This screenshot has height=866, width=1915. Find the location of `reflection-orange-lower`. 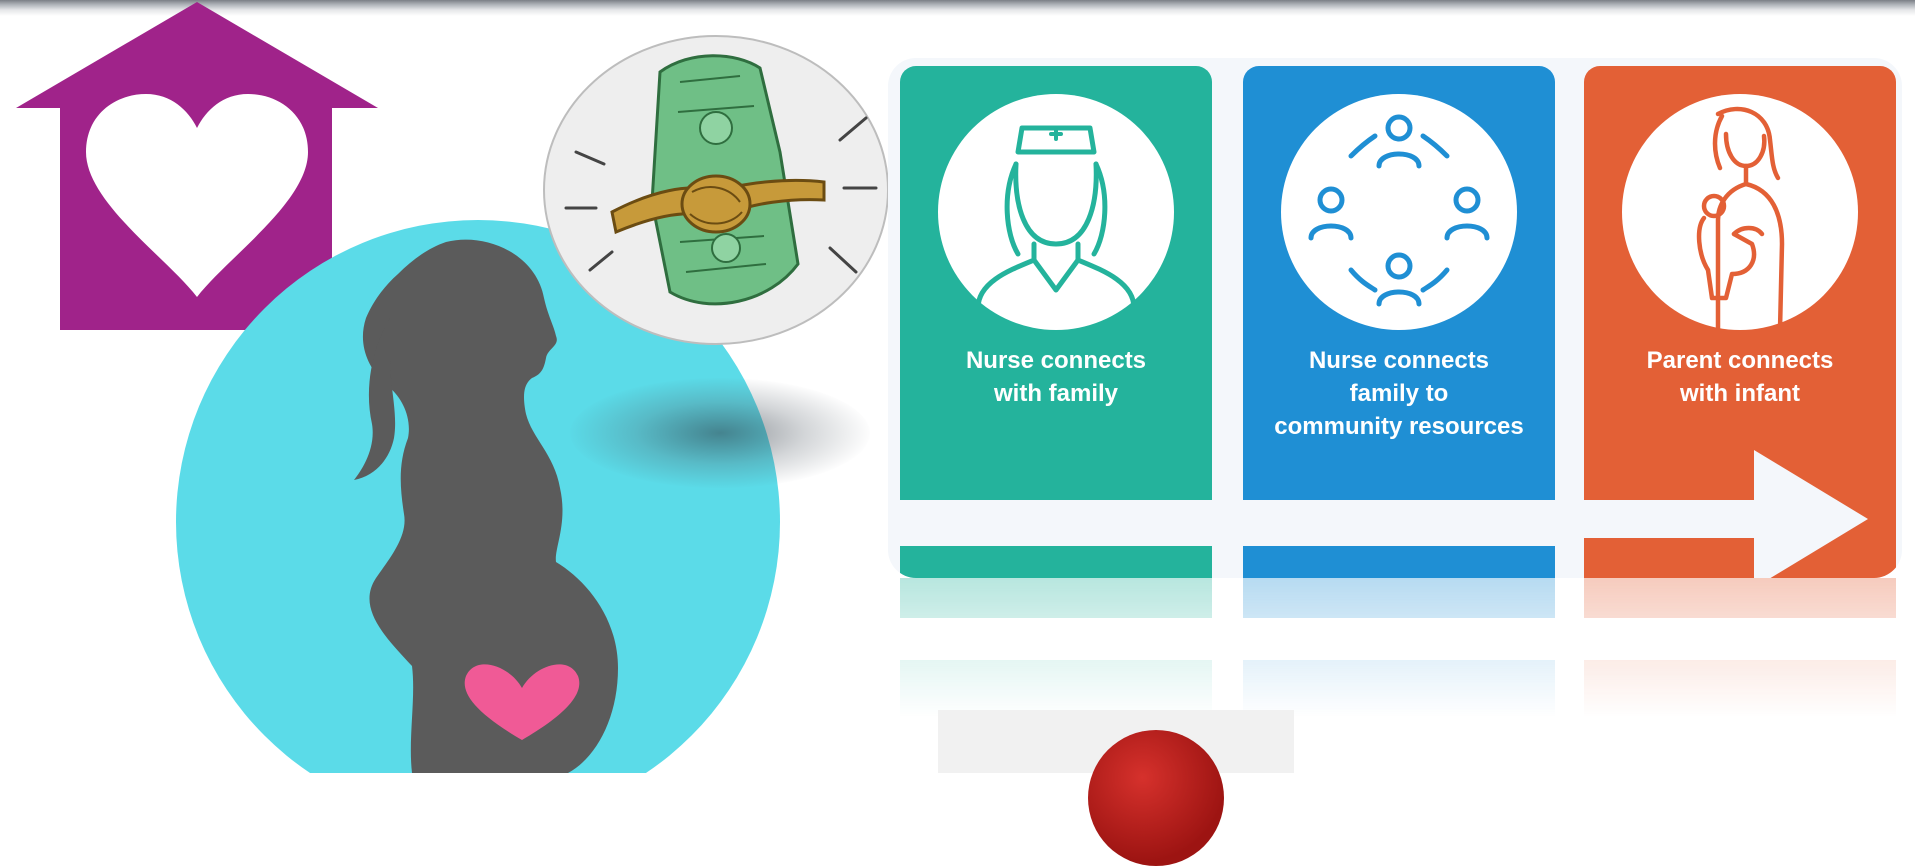

reflection-orange-lower is located at coordinates (1740, 689).